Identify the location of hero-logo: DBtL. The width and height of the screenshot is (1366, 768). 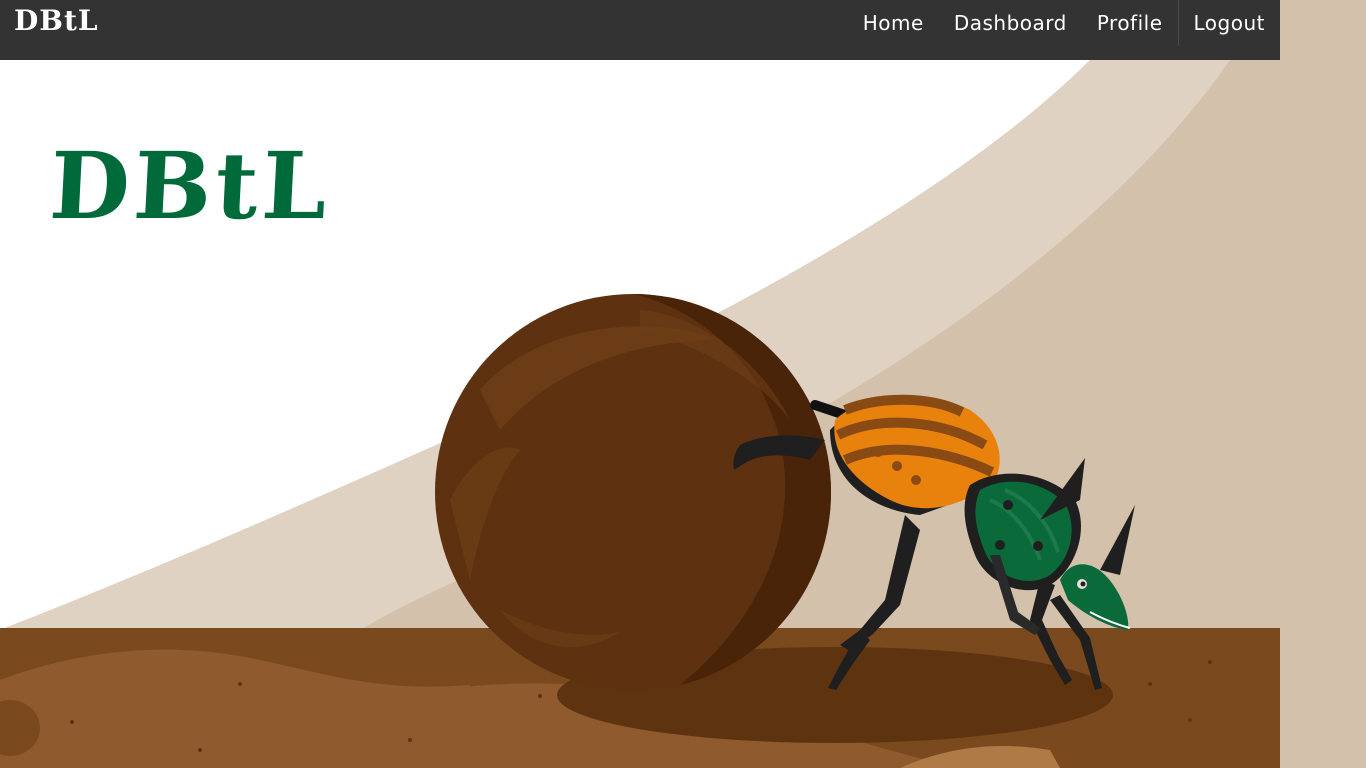
(190, 186).